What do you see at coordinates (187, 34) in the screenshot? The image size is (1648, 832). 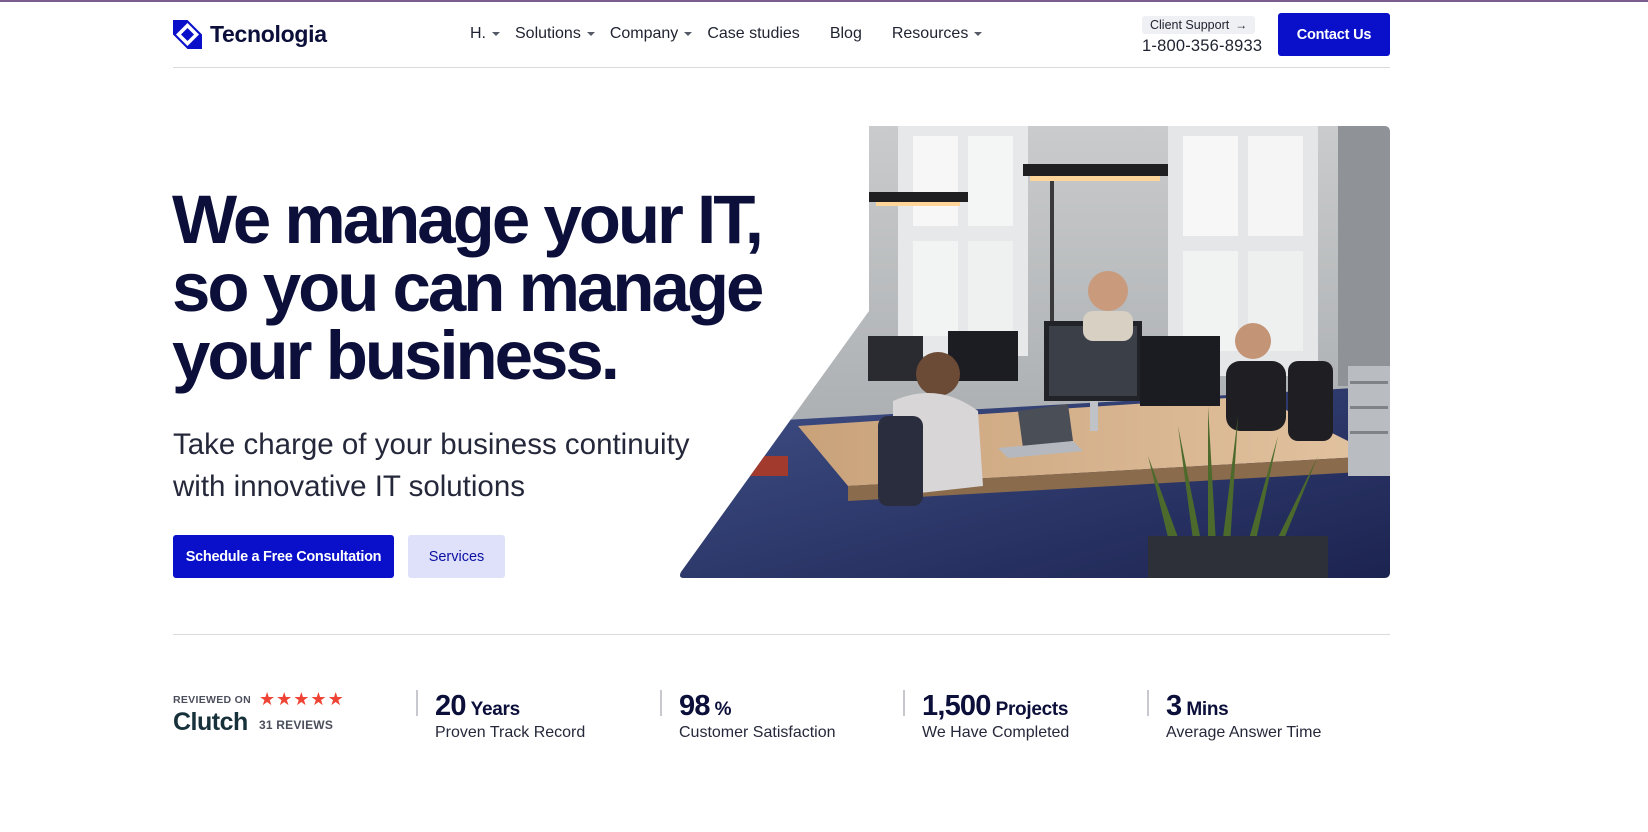 I see `logo-diamond-icon` at bounding box center [187, 34].